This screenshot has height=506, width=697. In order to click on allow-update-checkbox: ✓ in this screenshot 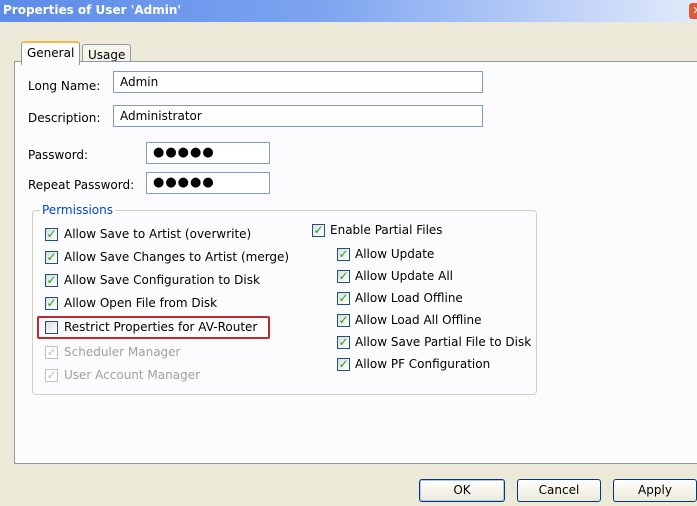, I will do `click(343, 254)`.